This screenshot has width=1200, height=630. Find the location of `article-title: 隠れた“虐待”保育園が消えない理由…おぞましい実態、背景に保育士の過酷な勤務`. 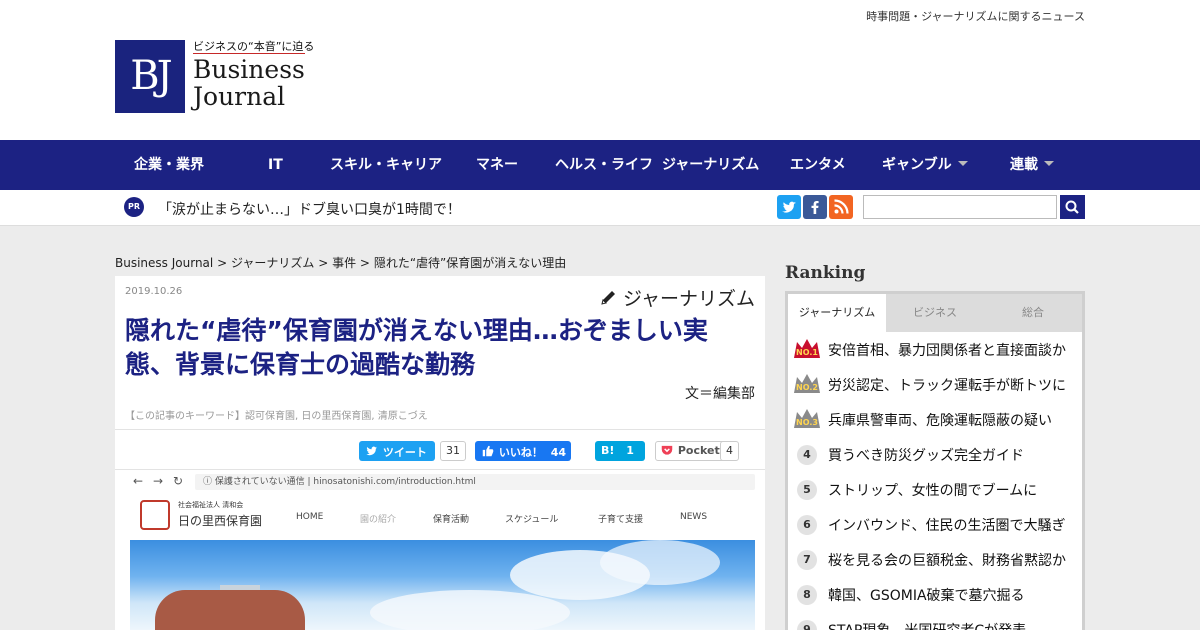

article-title: 隠れた“虐待”保育園が消えない理由…おぞましい実態、背景に保育士の過酷な勤務 is located at coordinates (416, 347).